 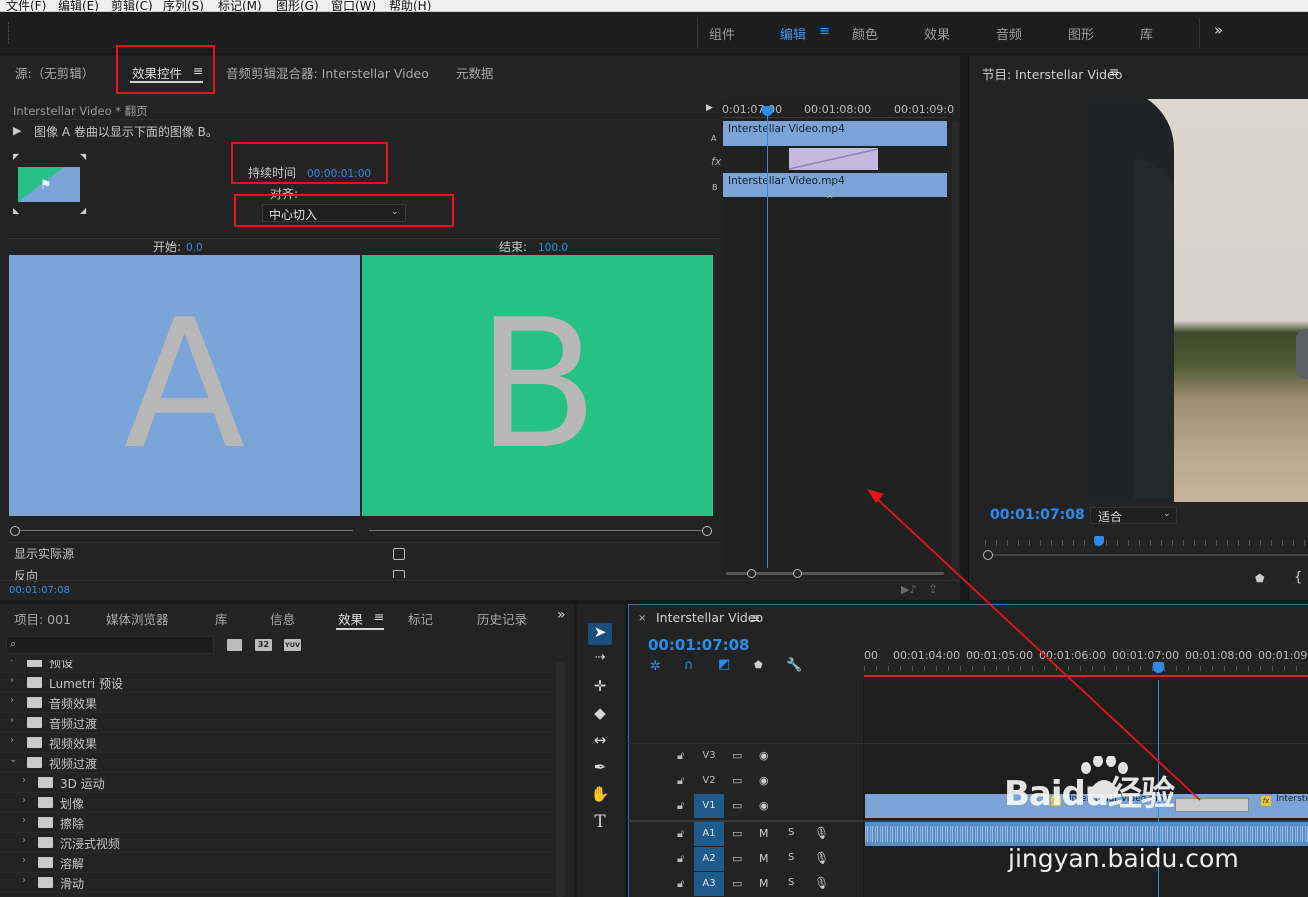 What do you see at coordinates (600, 823) in the screenshot?
I see `type-tool-icon: T` at bounding box center [600, 823].